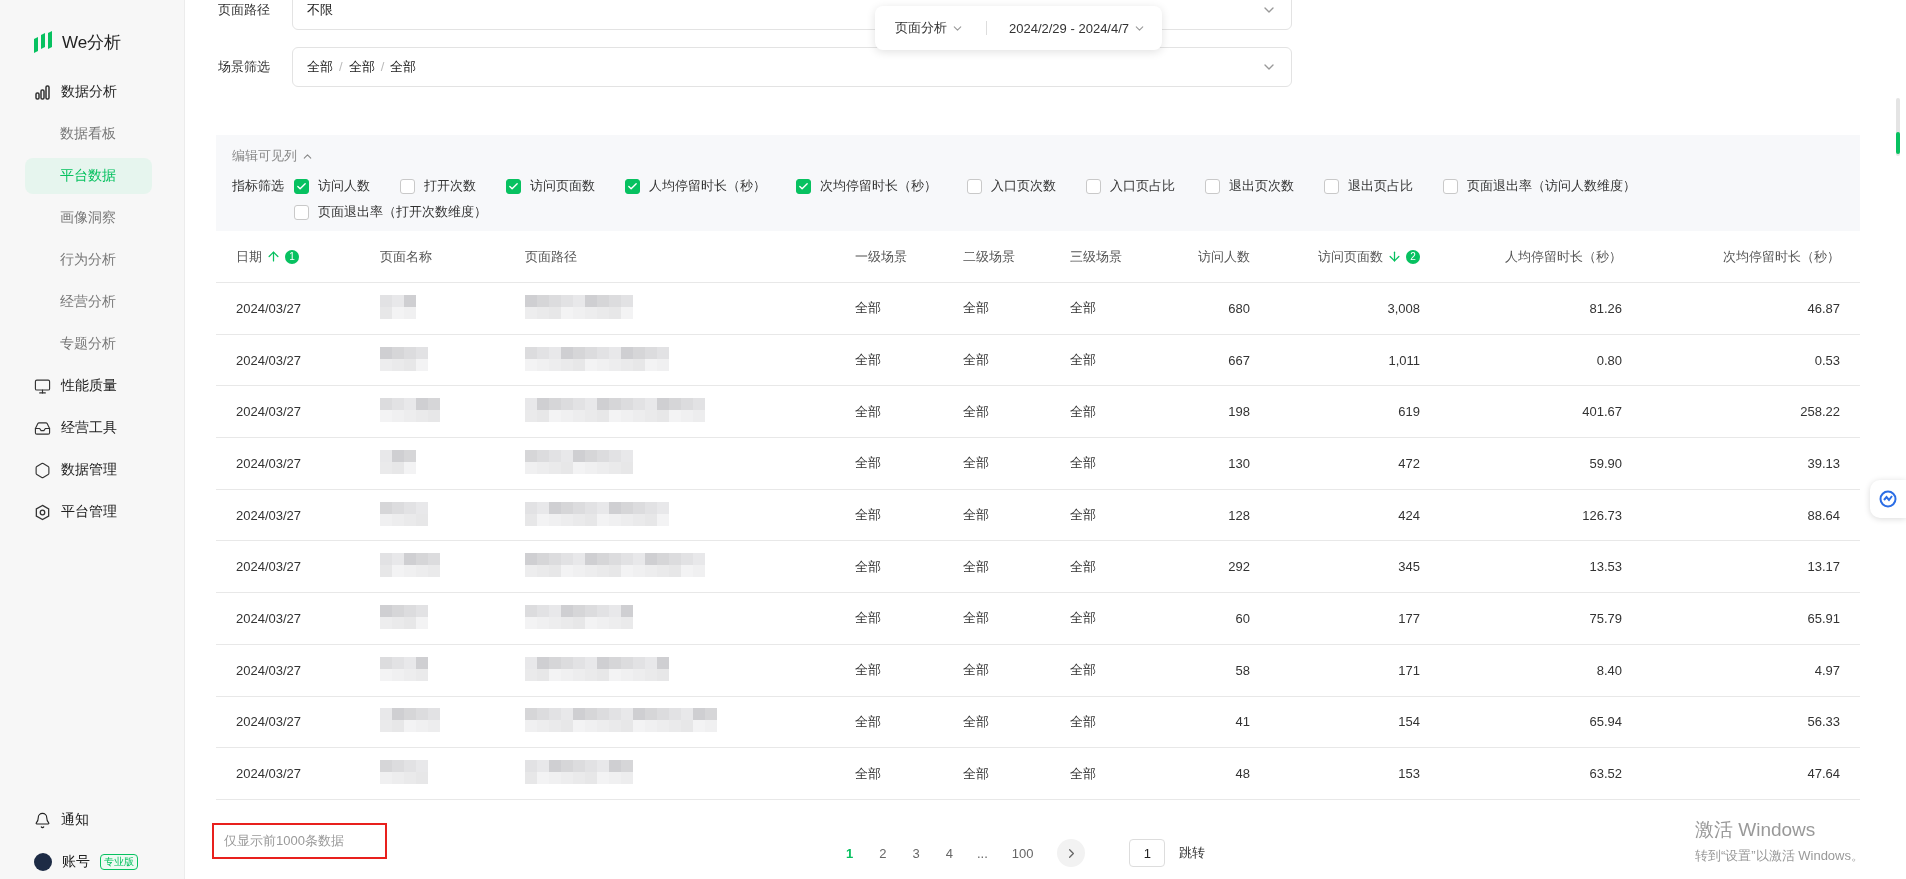  What do you see at coordinates (1011, 186) in the screenshot?
I see `metric-checkbox: 入口页次数` at bounding box center [1011, 186].